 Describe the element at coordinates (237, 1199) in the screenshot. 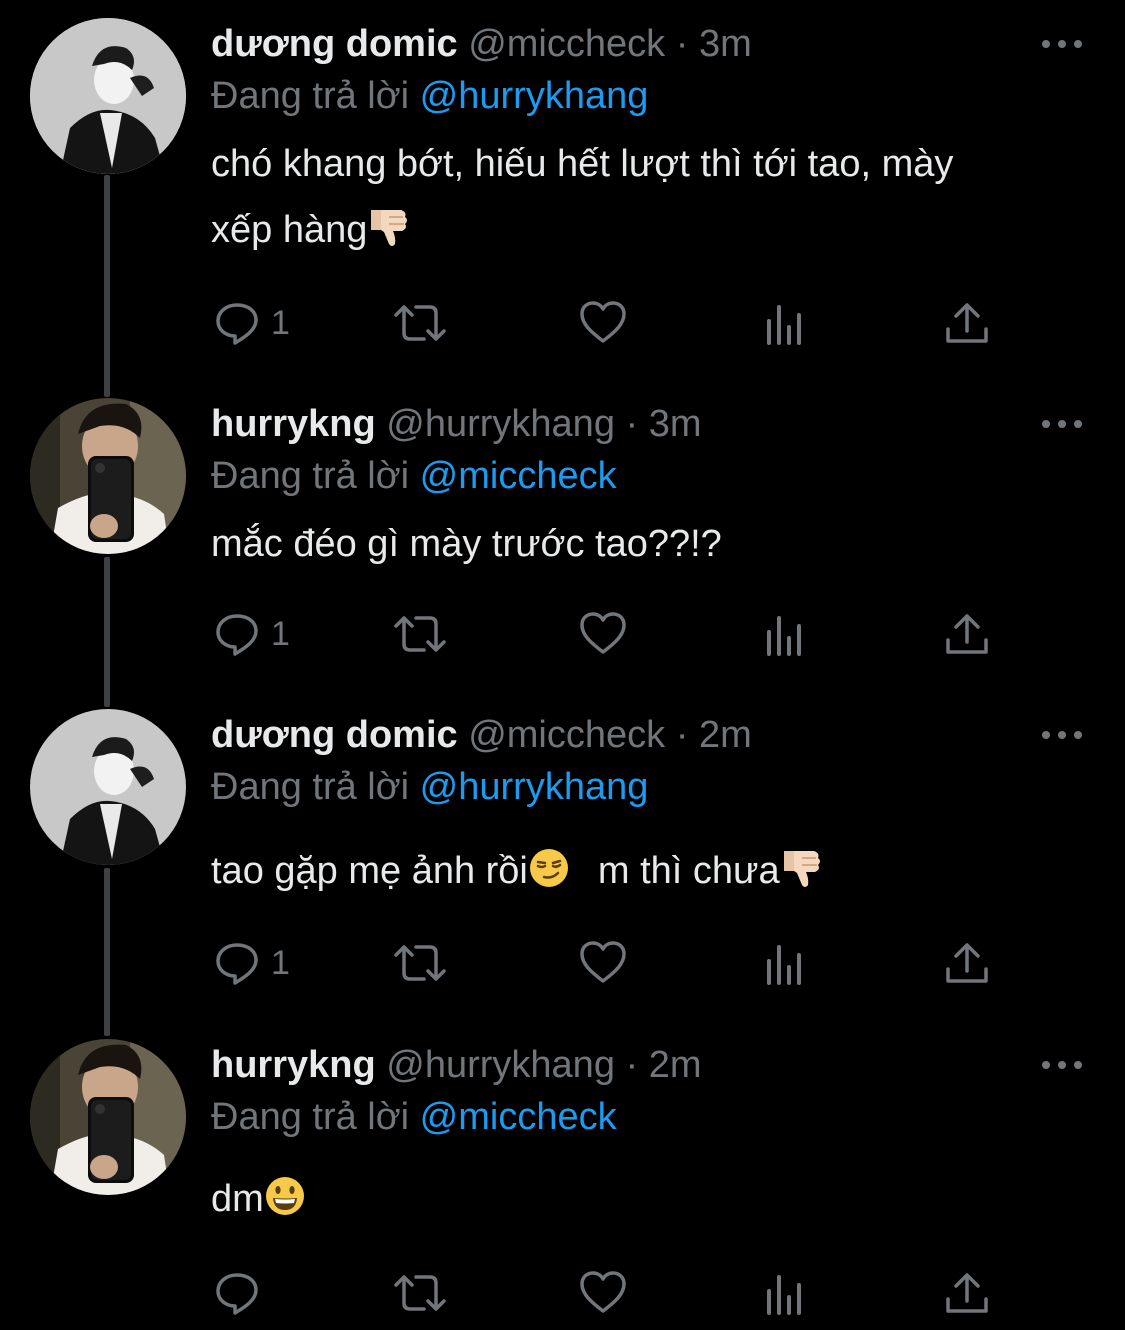

I see `tweet-text-segment: dm` at that location.